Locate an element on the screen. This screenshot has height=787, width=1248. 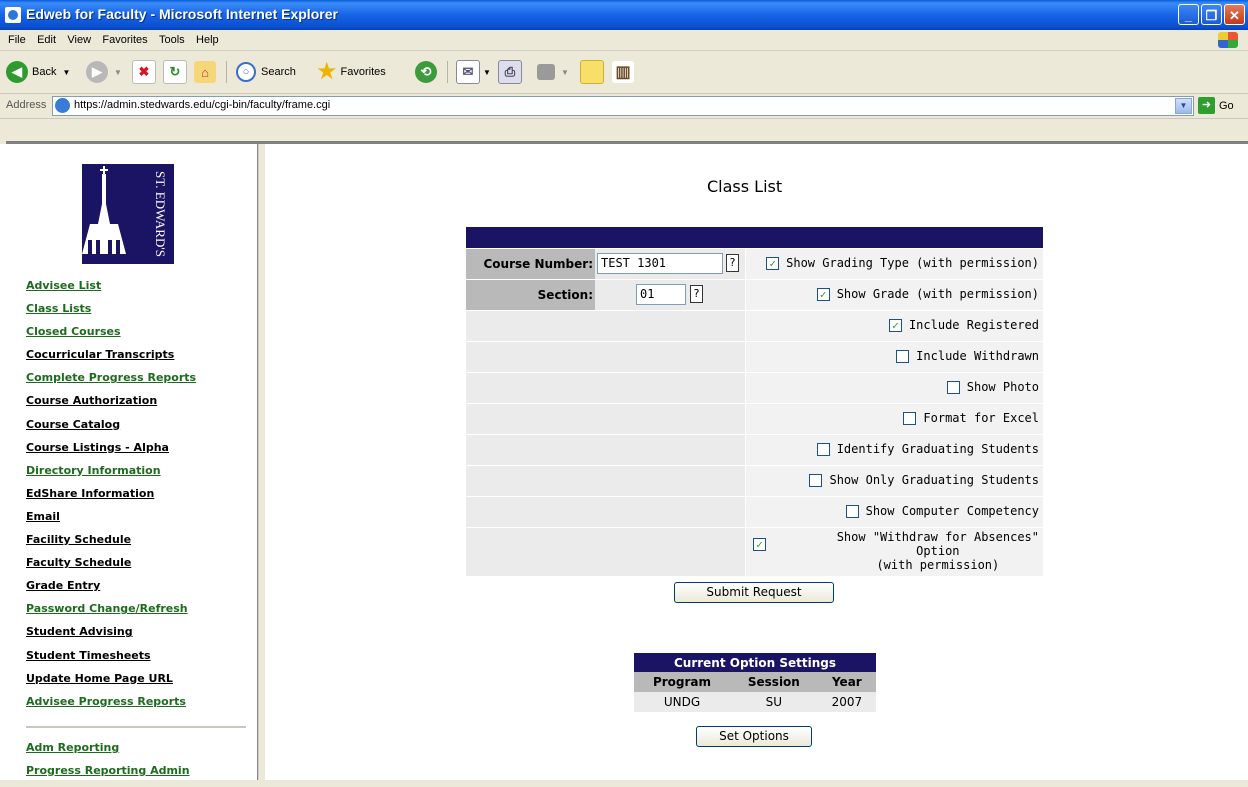
section-help-button: ? is located at coordinates (696, 294).